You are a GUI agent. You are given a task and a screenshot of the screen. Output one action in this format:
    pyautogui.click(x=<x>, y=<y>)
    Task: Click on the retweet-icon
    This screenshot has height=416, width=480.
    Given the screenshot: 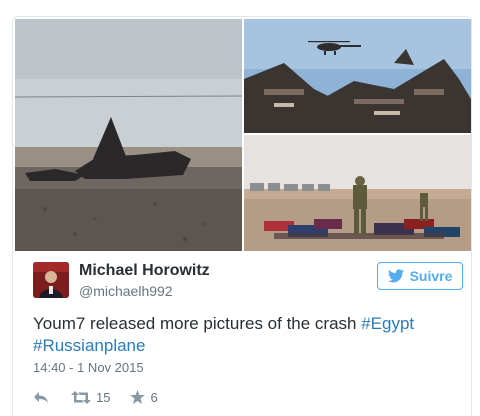 What is the action you would take?
    pyautogui.click(x=81, y=397)
    